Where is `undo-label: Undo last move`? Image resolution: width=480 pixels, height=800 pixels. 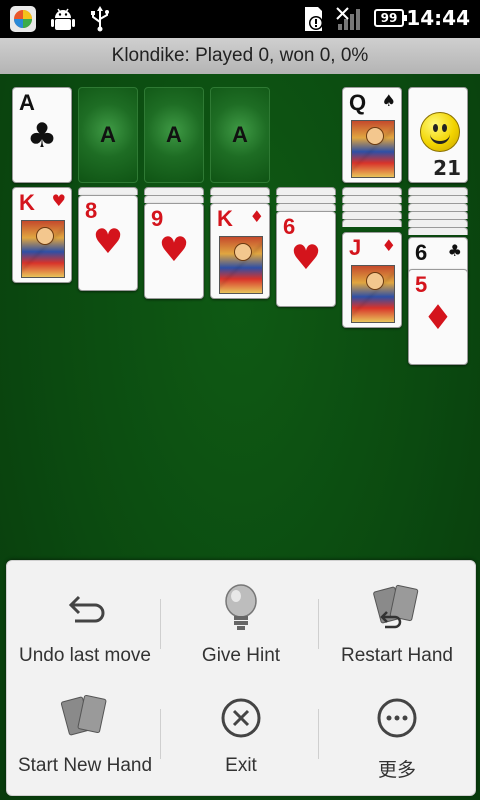
undo-label: Undo last move is located at coordinates (84, 655).